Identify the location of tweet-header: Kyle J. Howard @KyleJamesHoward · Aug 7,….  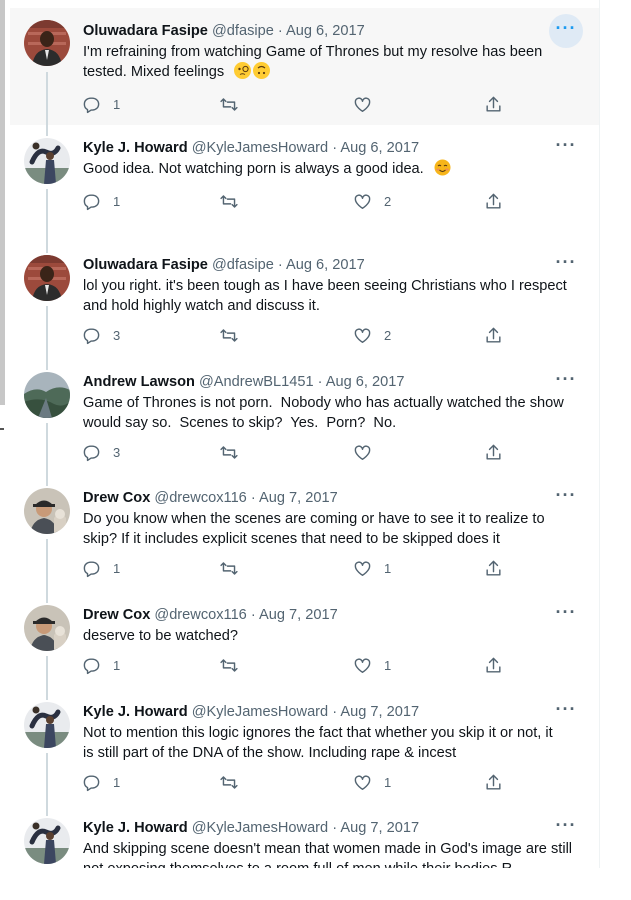
(251, 712).